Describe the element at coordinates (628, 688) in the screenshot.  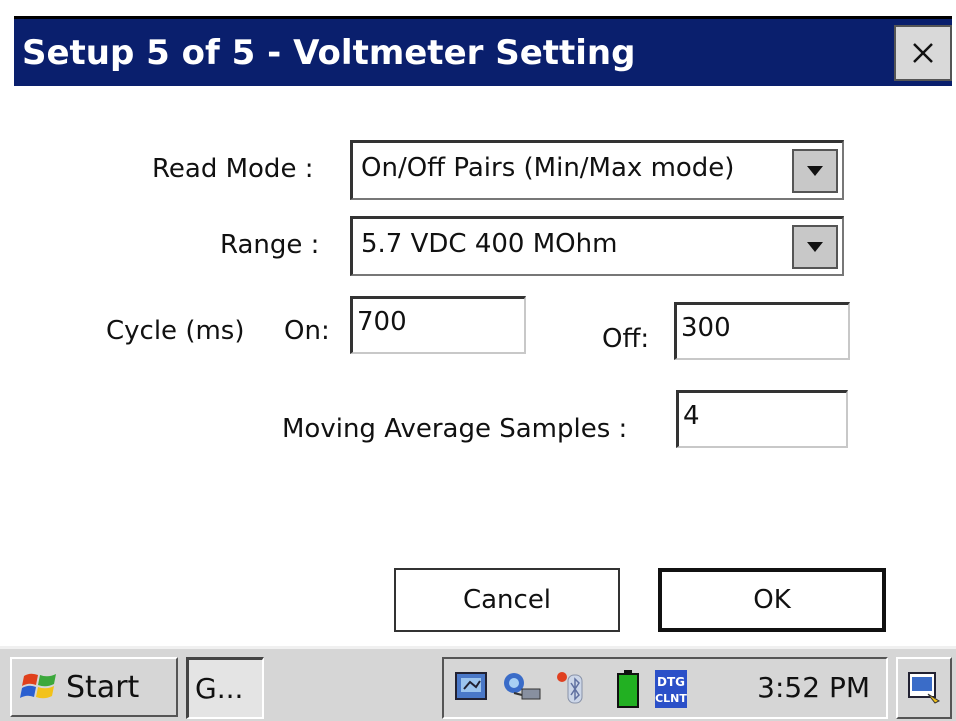
I see `battery-icon` at that location.